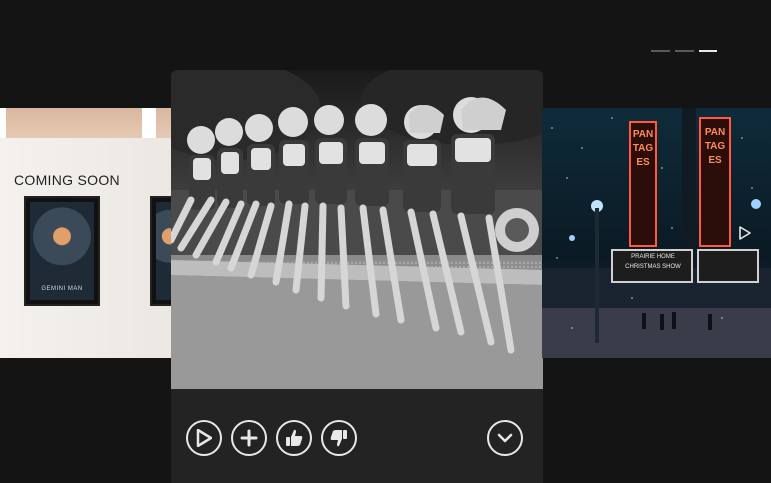 The width and height of the screenshot is (771, 483). What do you see at coordinates (271, 438) in the screenshot?
I see `action-bar` at bounding box center [271, 438].